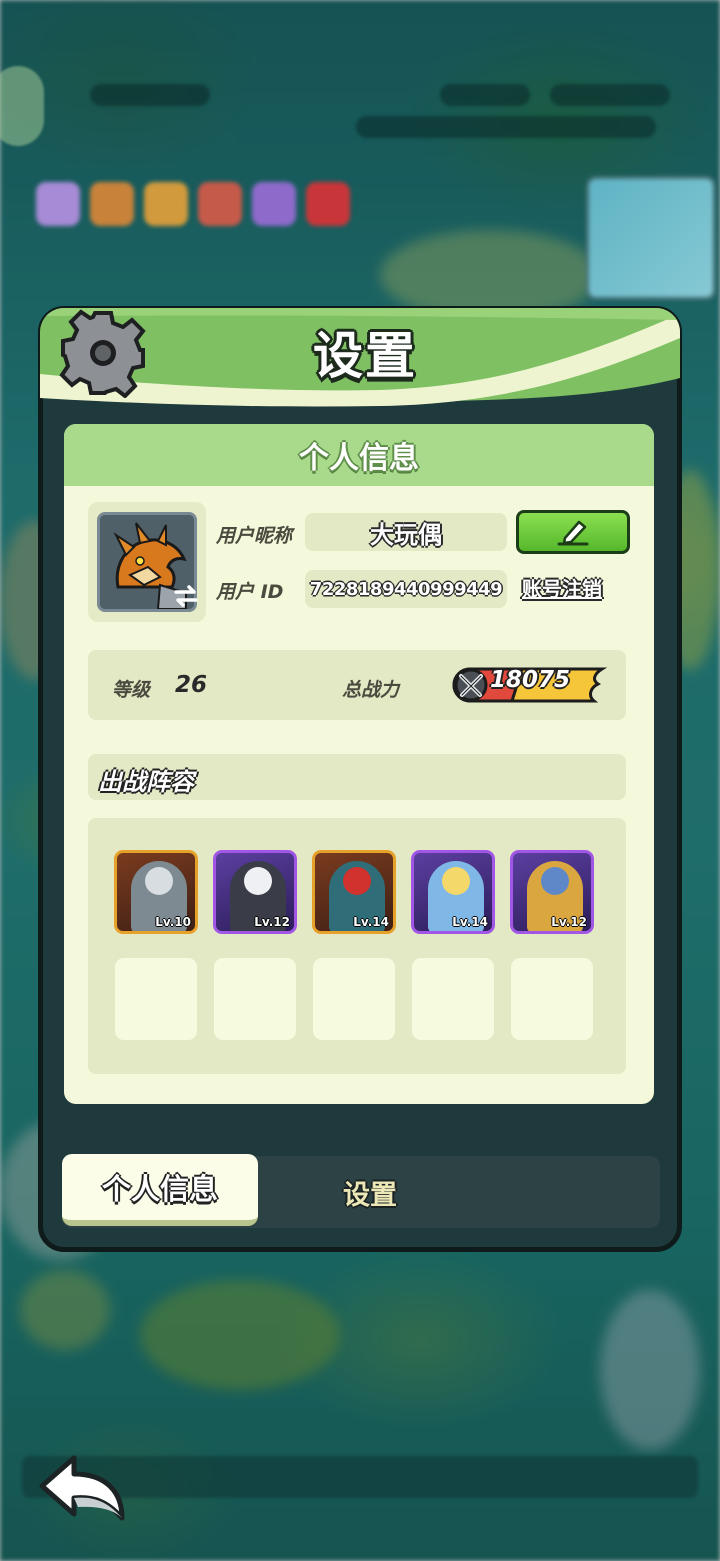 The width and height of the screenshot is (720, 1561). I want to click on hud-player-avatar, so click(22, 106).